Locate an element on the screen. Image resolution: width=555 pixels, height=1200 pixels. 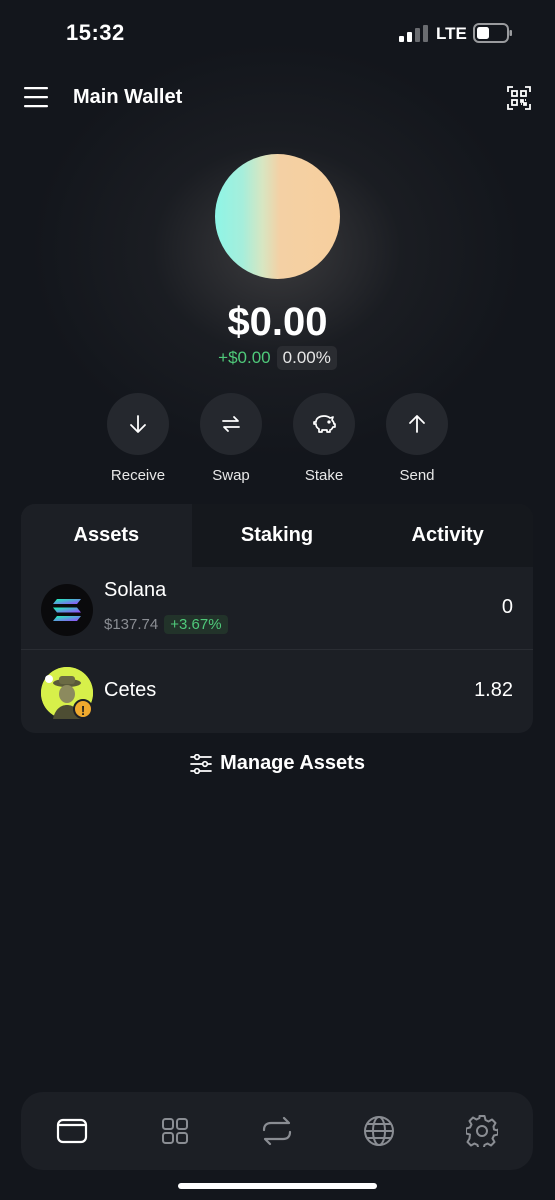
asset-price-row: $137.74 +3.67% is located at coordinates (166, 624).